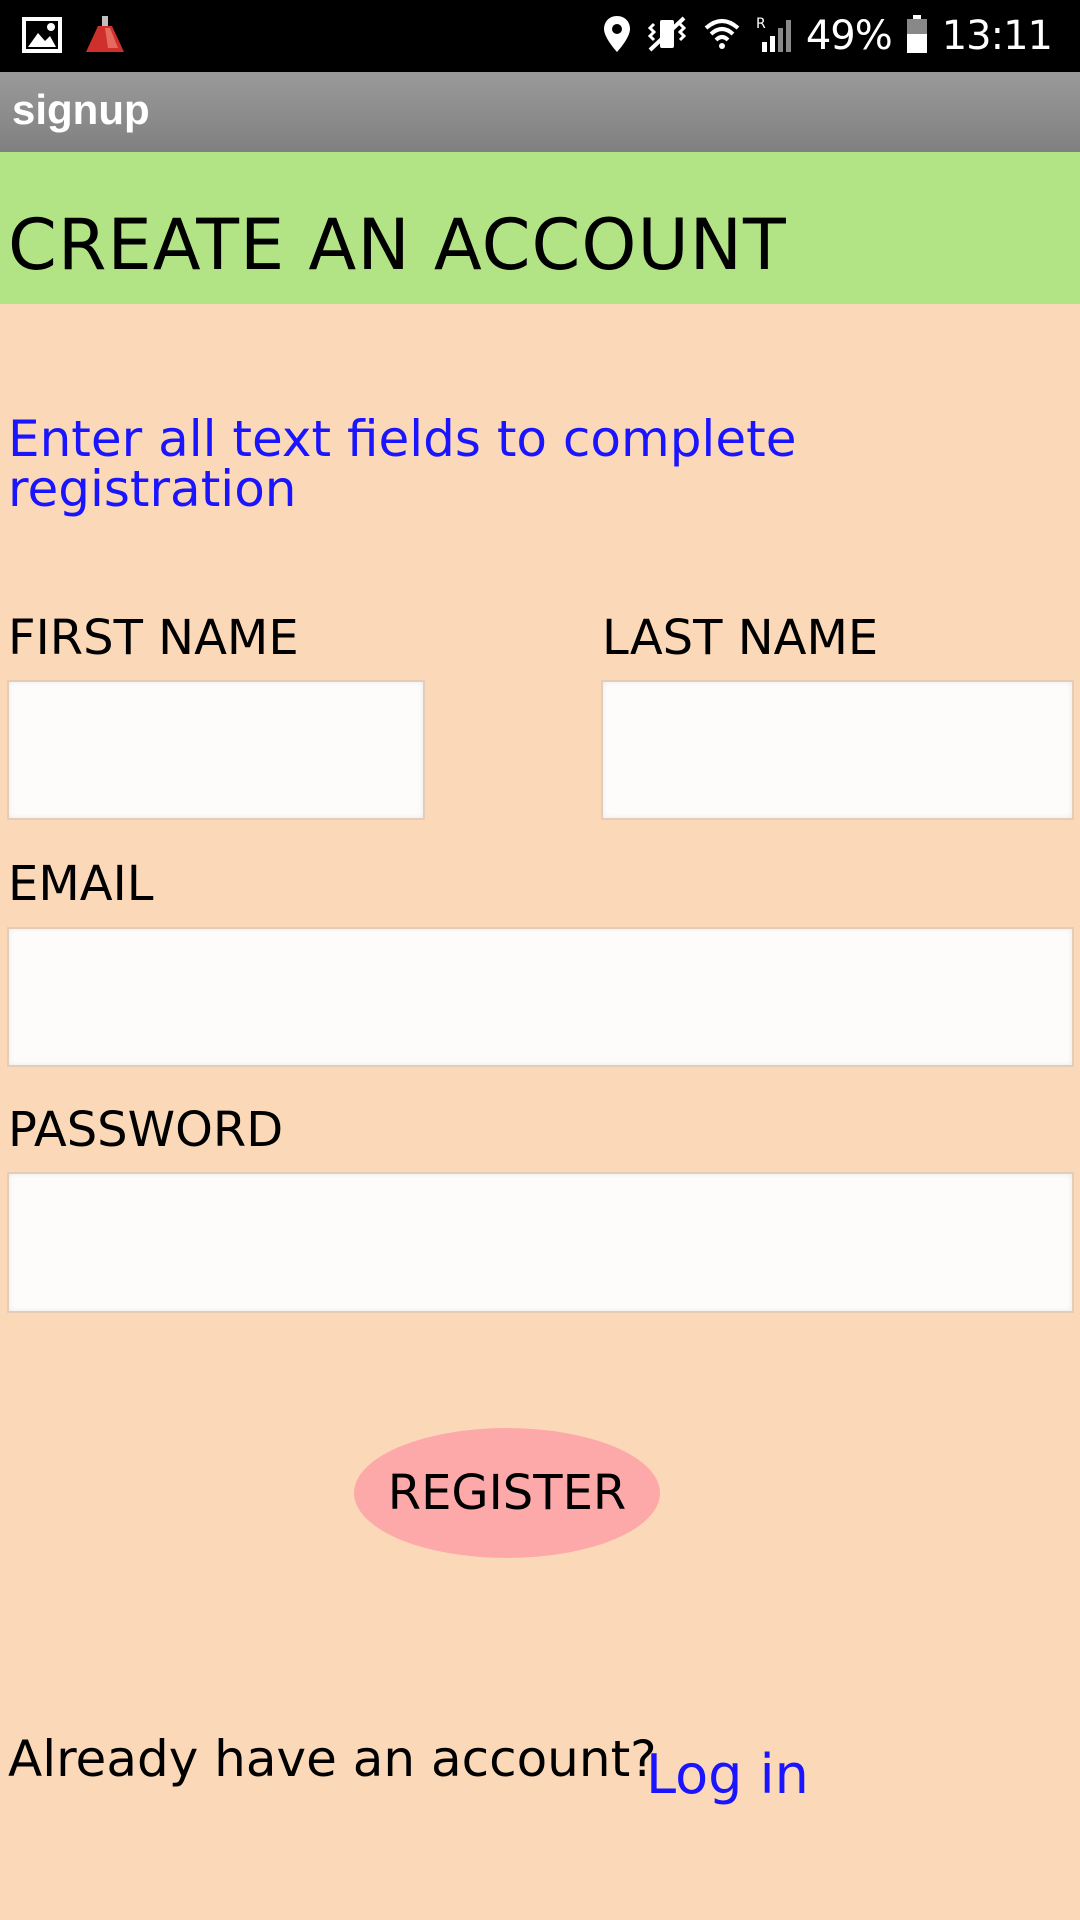  Describe the element at coordinates (722, 36) in the screenshot. I see `wifi-icon` at that location.